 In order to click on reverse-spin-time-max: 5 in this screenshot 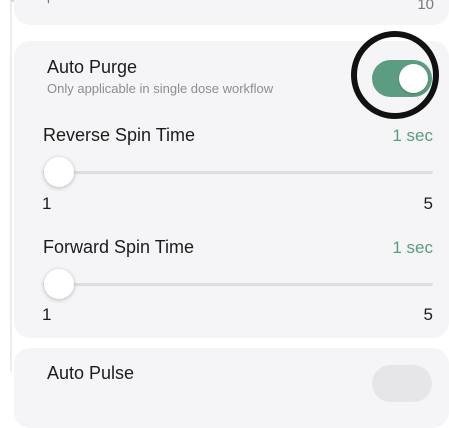, I will do `click(428, 203)`.